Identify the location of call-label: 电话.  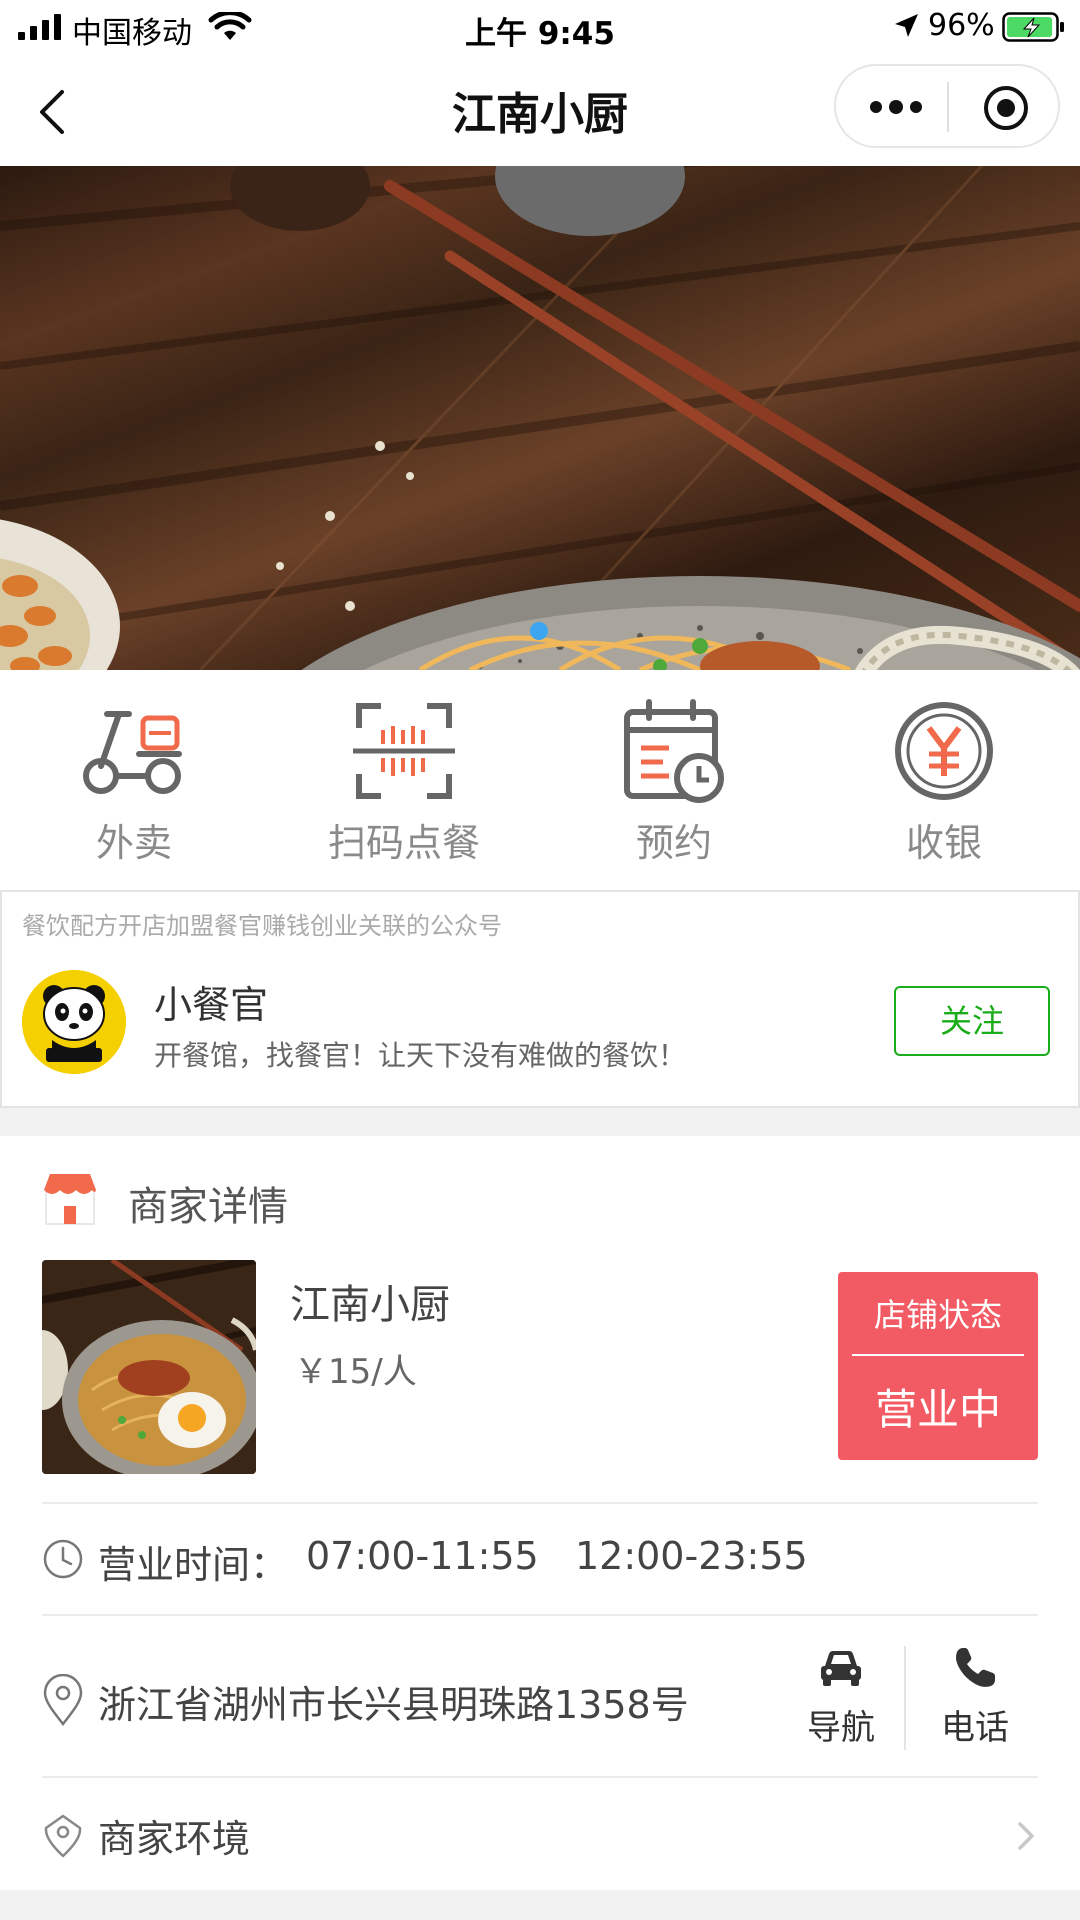
(975, 1728).